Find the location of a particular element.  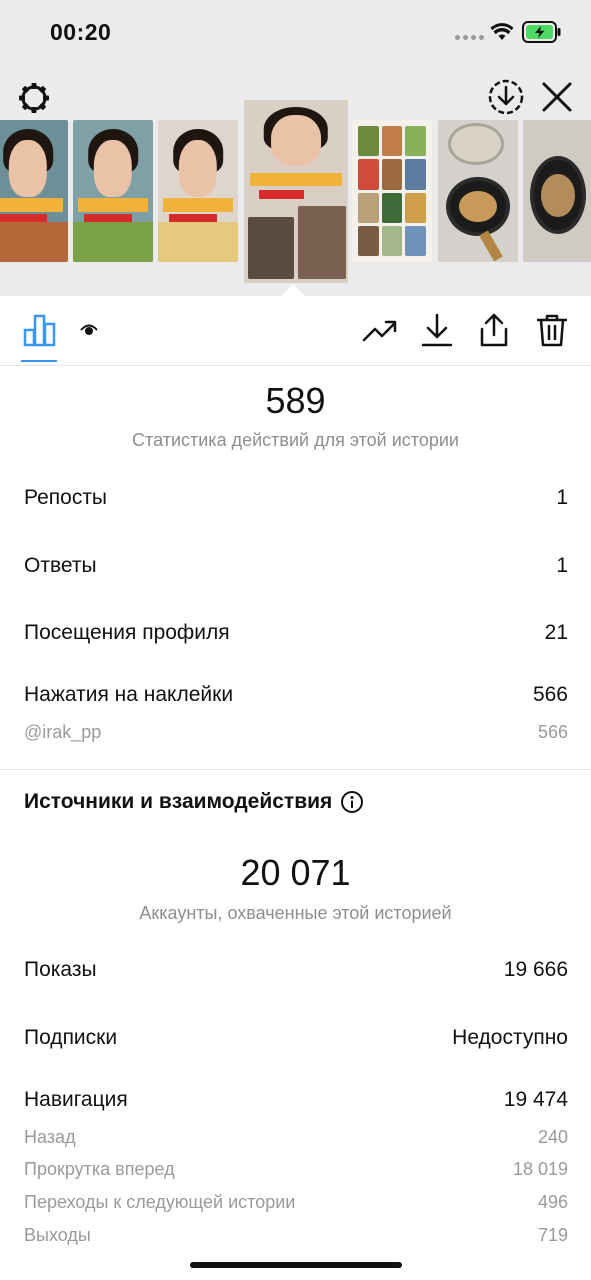

stat-sub-value: 496 is located at coordinates (552, 1202).